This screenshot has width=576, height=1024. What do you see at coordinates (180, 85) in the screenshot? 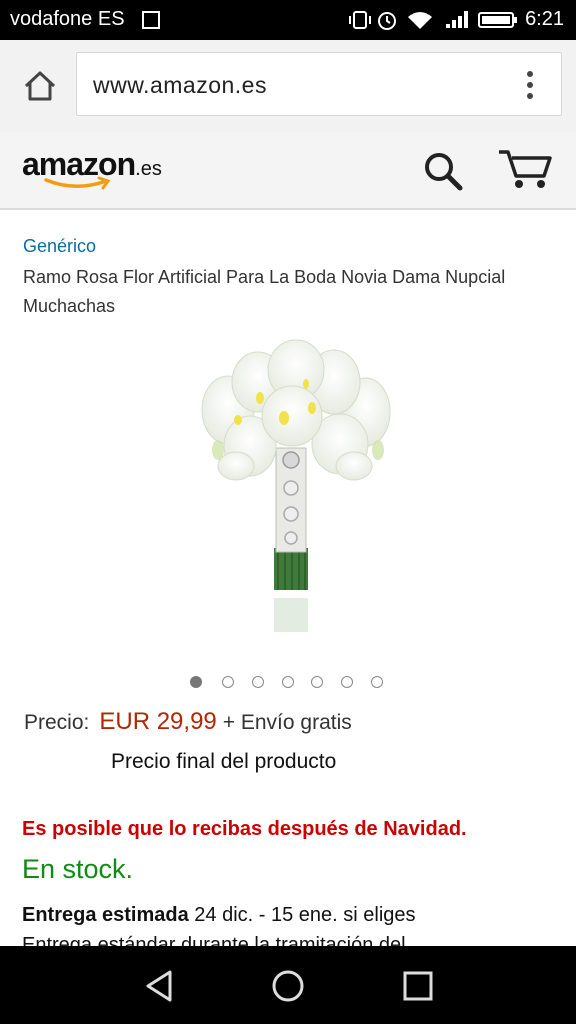
I see `url-text: www.amazon.es` at bounding box center [180, 85].